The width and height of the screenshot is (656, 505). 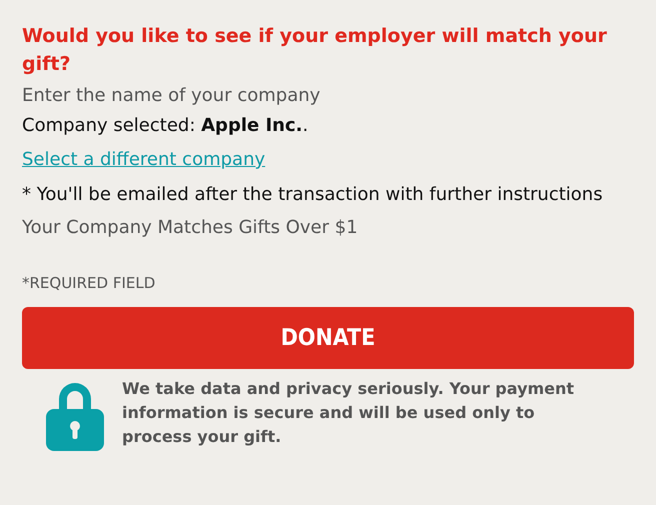 What do you see at coordinates (349, 413) in the screenshot?
I see `privacy-note: We take data and privacy seriously. Your payment information is secure and will be used only to process your gift.` at bounding box center [349, 413].